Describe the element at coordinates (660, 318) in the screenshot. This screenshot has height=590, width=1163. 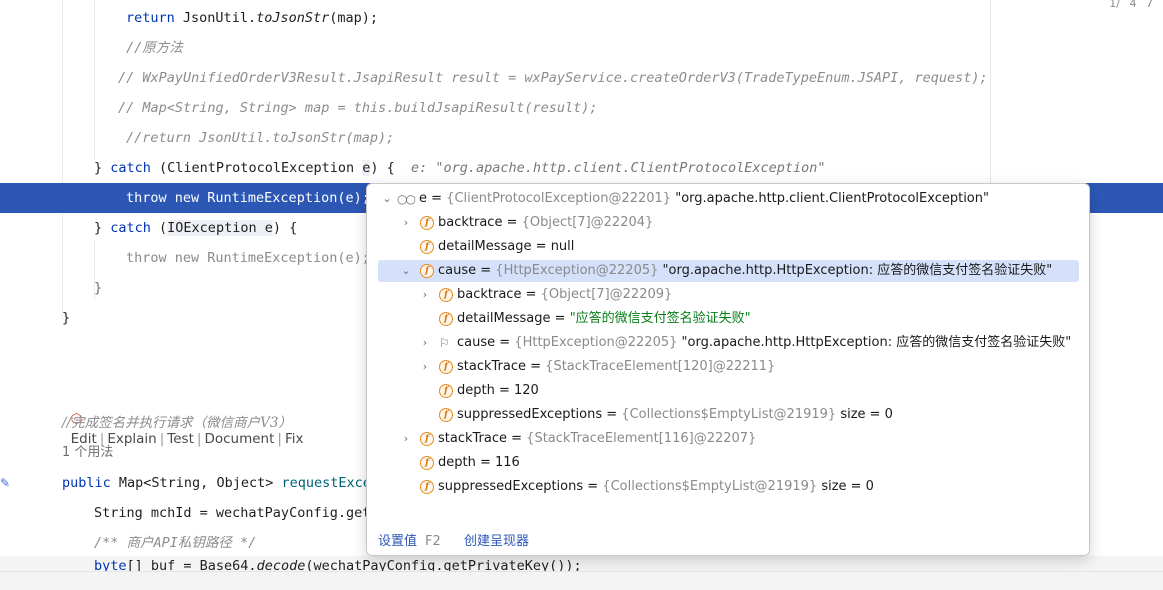
I see `variable-value: "应答的微信支付签名验证失败"` at that location.